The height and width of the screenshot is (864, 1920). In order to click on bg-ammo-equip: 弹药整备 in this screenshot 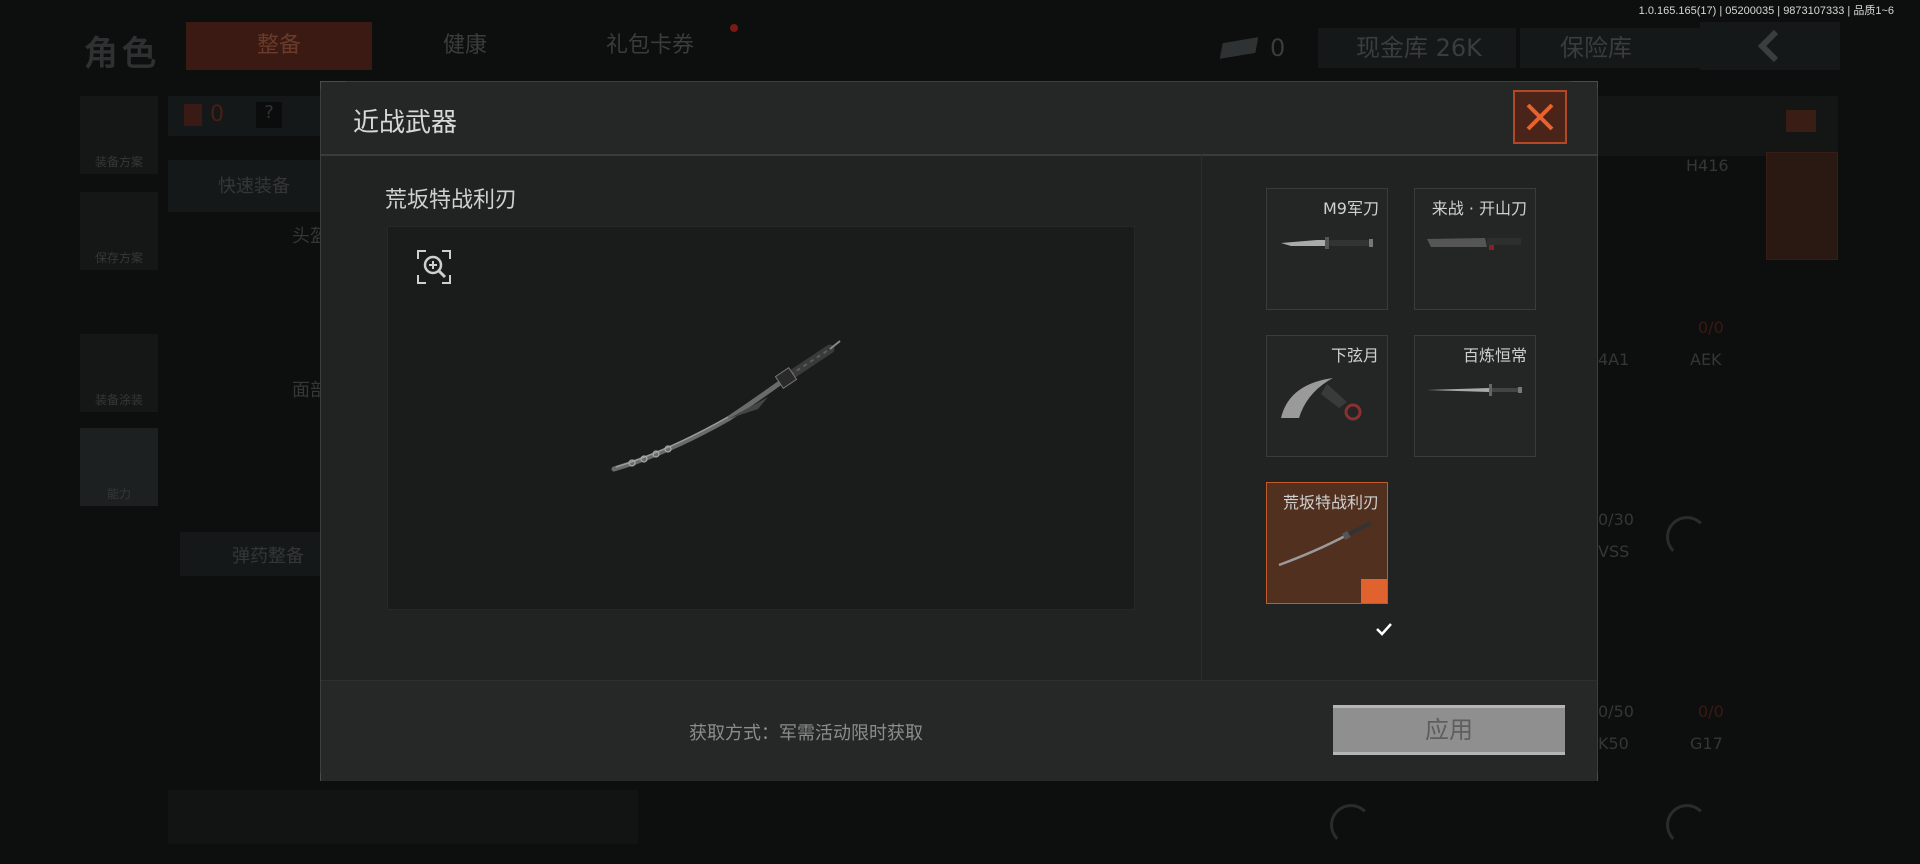, I will do `click(250, 554)`.